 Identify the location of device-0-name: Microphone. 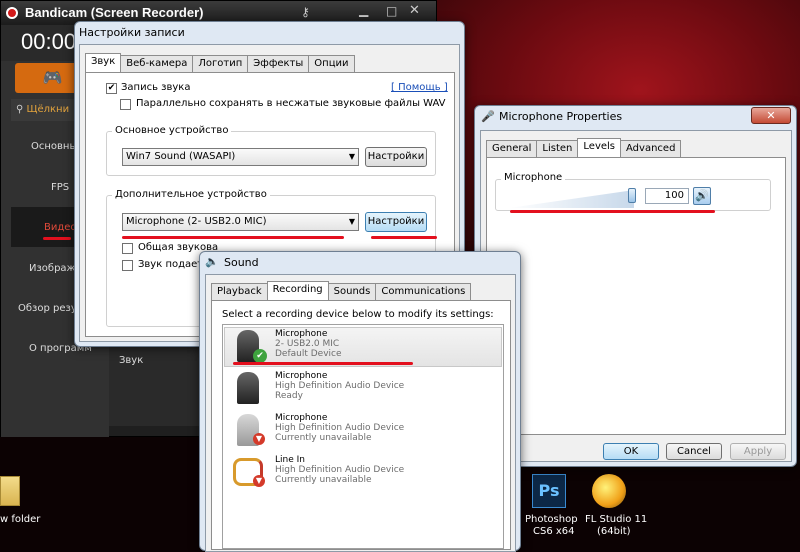
(301, 334).